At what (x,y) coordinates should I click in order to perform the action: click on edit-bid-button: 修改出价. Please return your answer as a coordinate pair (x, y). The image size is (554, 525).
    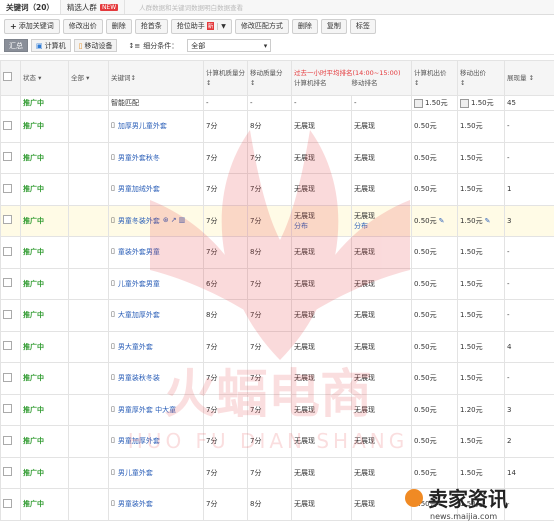
    Looking at the image, I should click on (82, 26).